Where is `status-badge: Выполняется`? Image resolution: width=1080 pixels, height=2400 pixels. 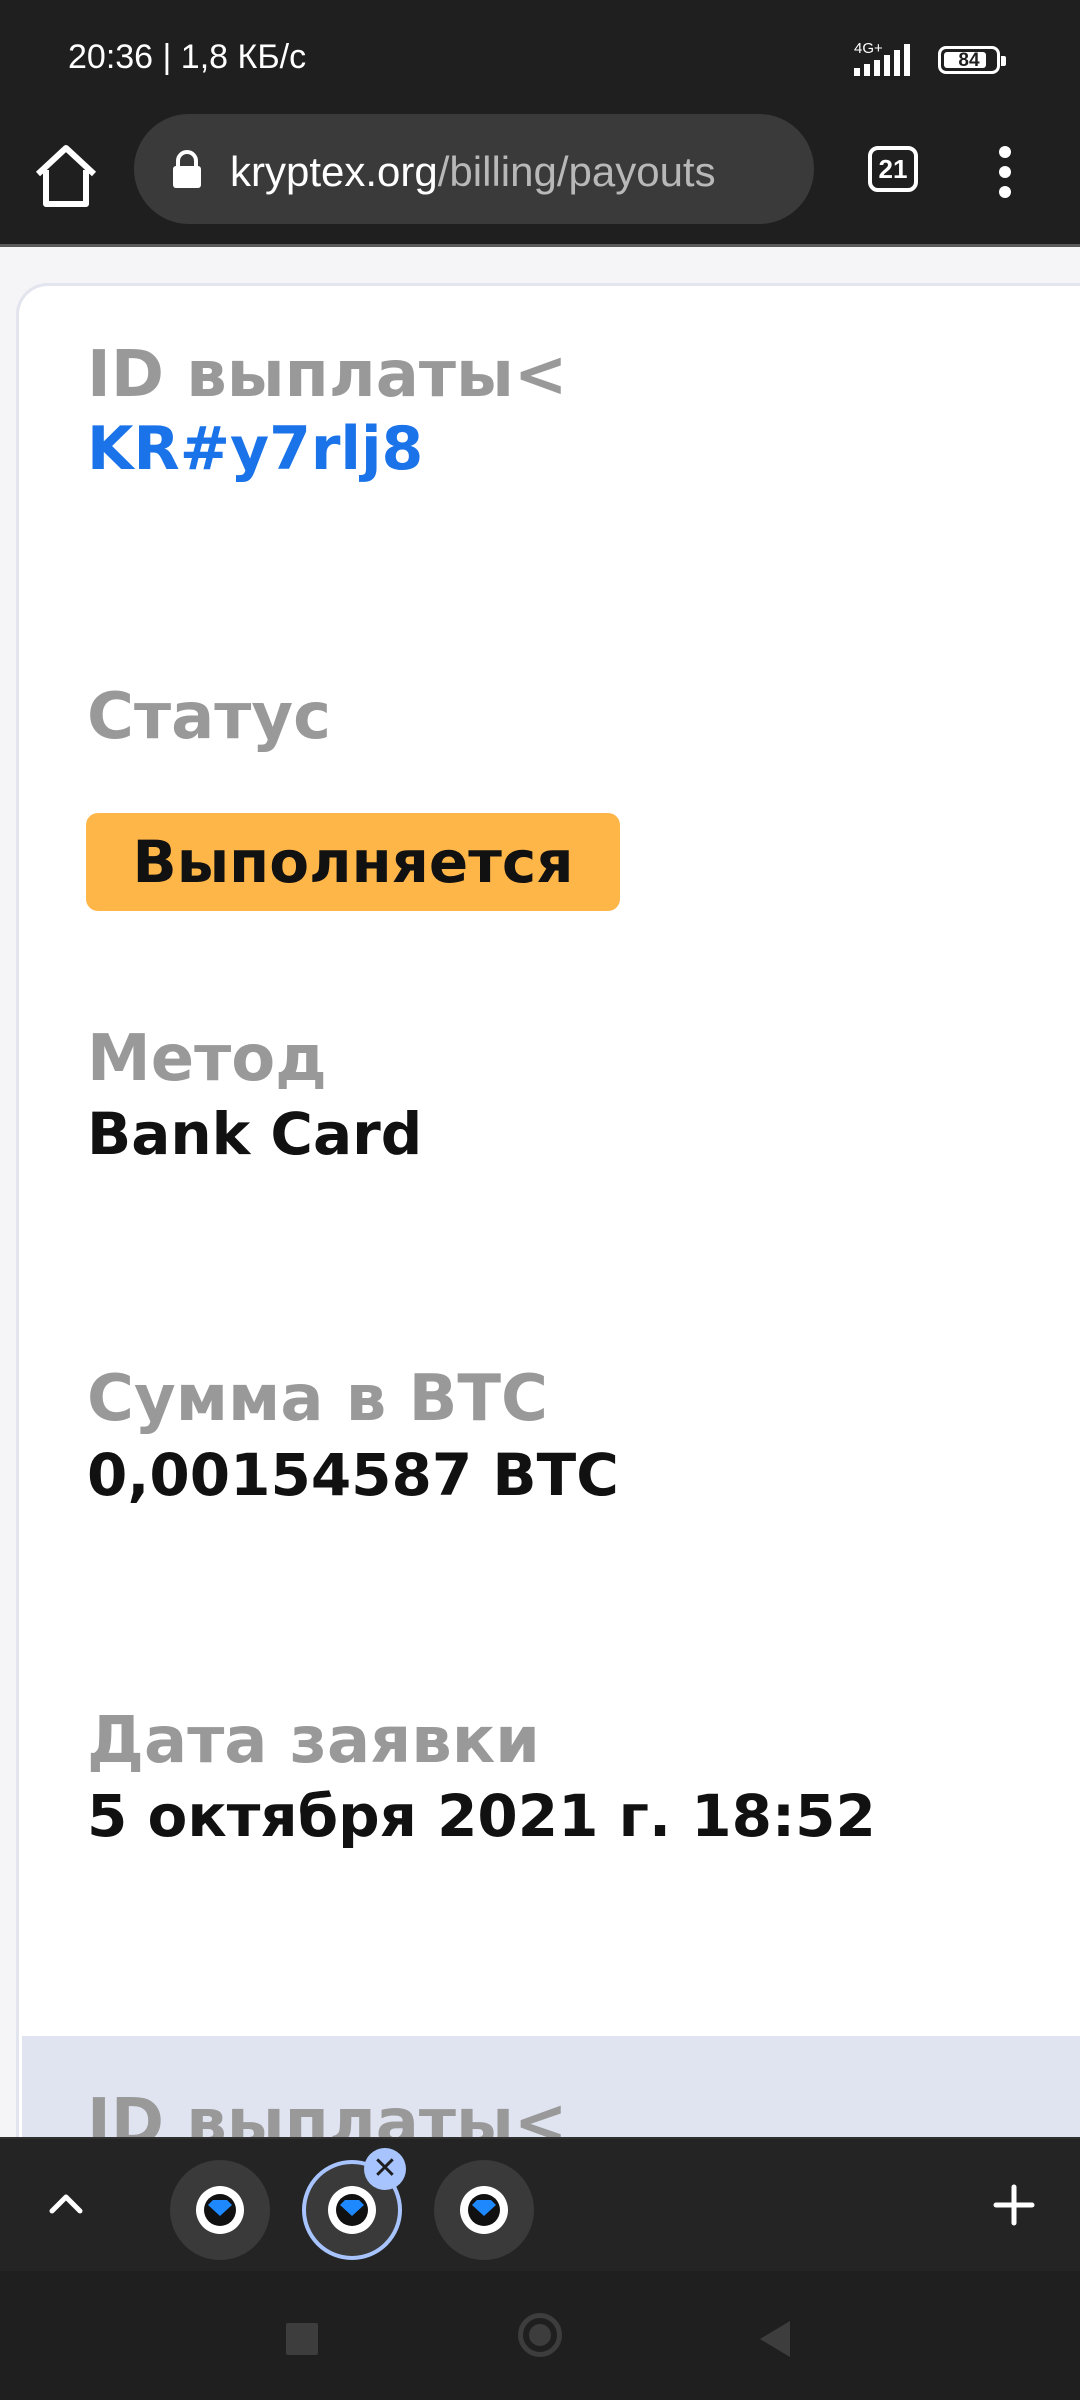
status-badge: Выполняется is located at coordinates (353, 862).